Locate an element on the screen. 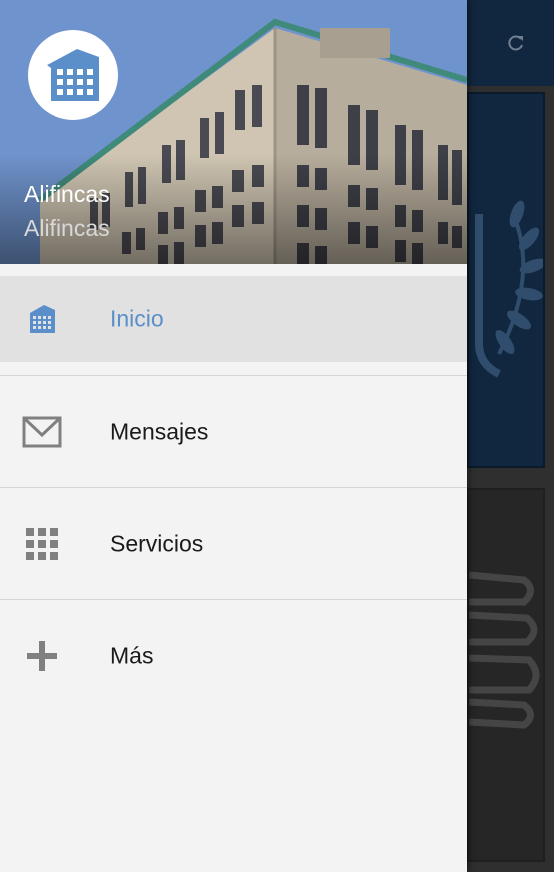  account-name: Alifincas is located at coordinates (67, 194).